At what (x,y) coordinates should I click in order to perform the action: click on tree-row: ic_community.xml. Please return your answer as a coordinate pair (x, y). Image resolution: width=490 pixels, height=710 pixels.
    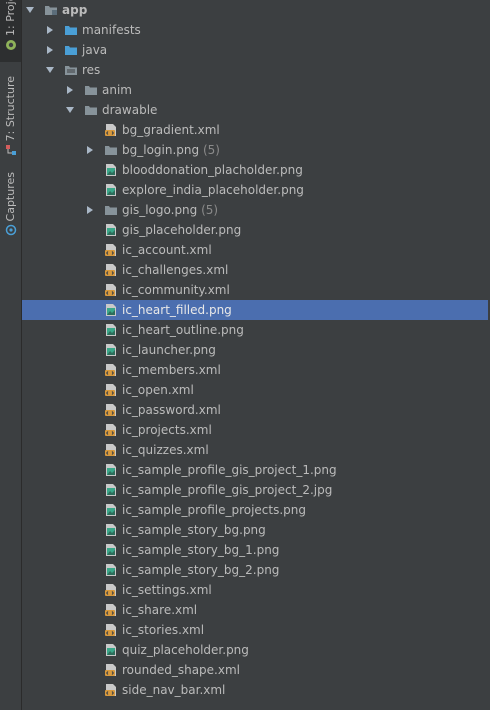
    Looking at the image, I should click on (256, 290).